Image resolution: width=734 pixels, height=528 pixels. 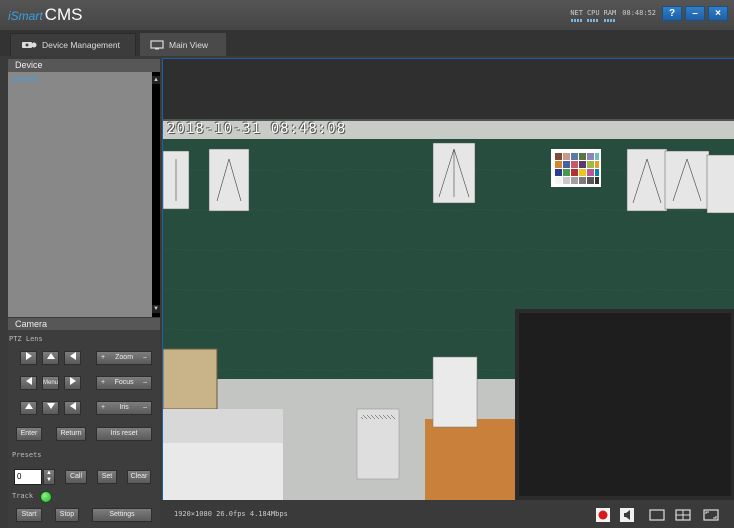 What do you see at coordinates (448, 514) in the screenshot?
I see `video-status-bar: 1920×1080 26.0fps 4.184Mbps` at bounding box center [448, 514].